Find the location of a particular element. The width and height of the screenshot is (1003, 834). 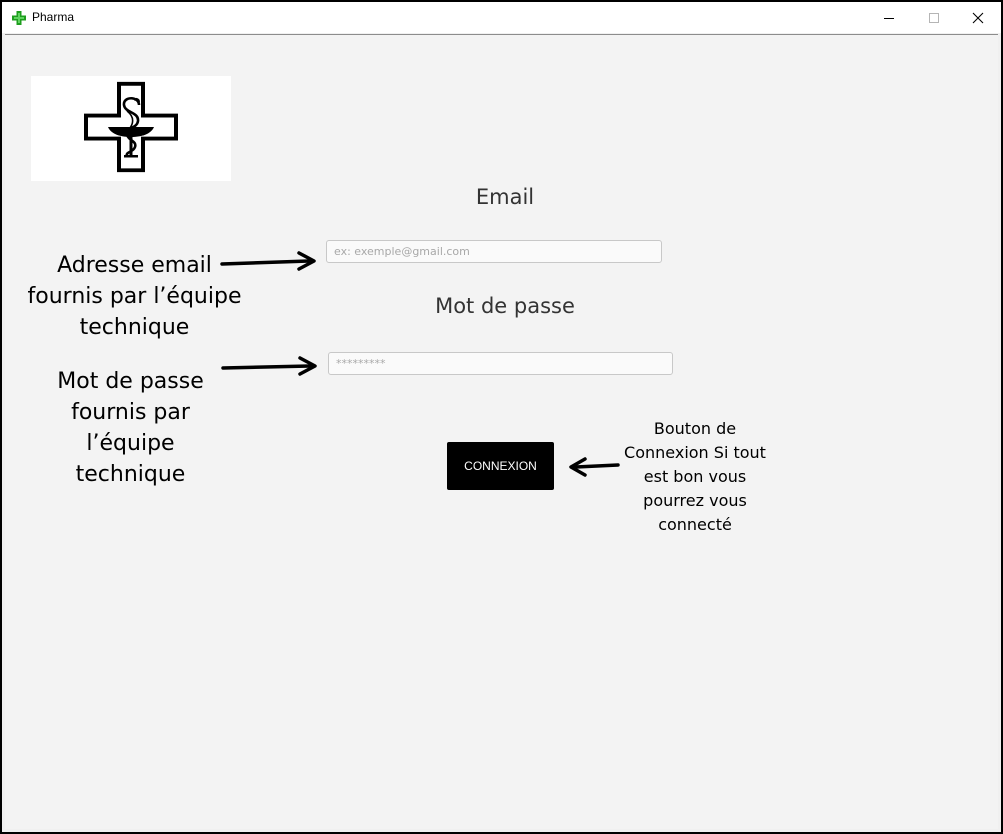

window-title: Pharma is located at coordinates (53, 17).